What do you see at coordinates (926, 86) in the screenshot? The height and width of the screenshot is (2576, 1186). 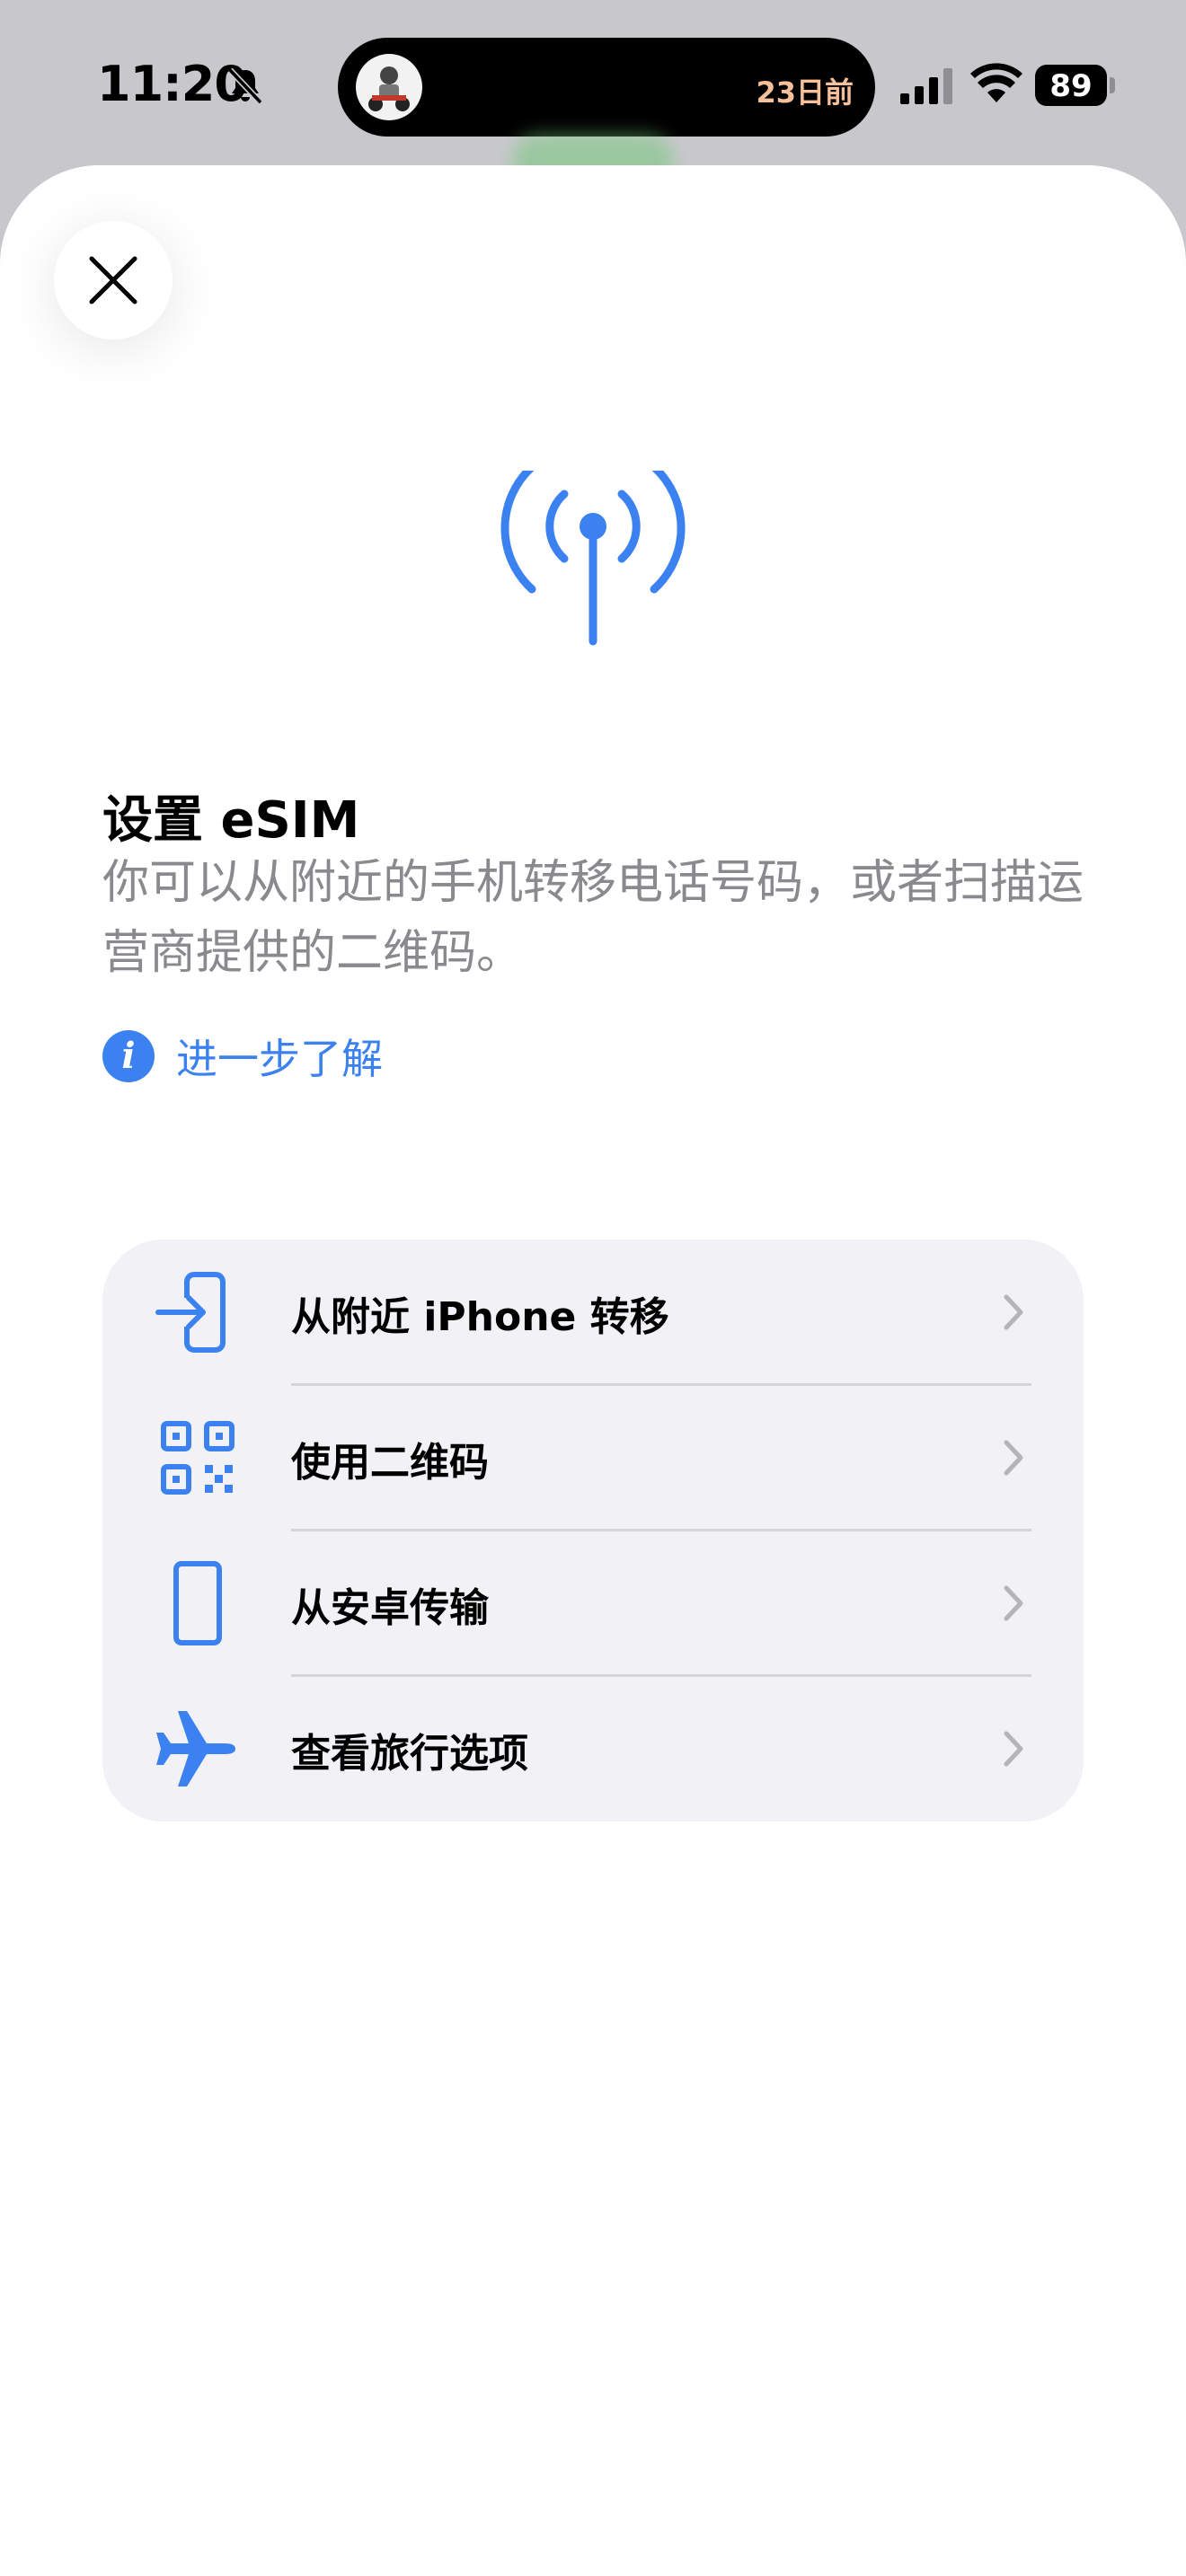 I see `cellular-signal-icon` at bounding box center [926, 86].